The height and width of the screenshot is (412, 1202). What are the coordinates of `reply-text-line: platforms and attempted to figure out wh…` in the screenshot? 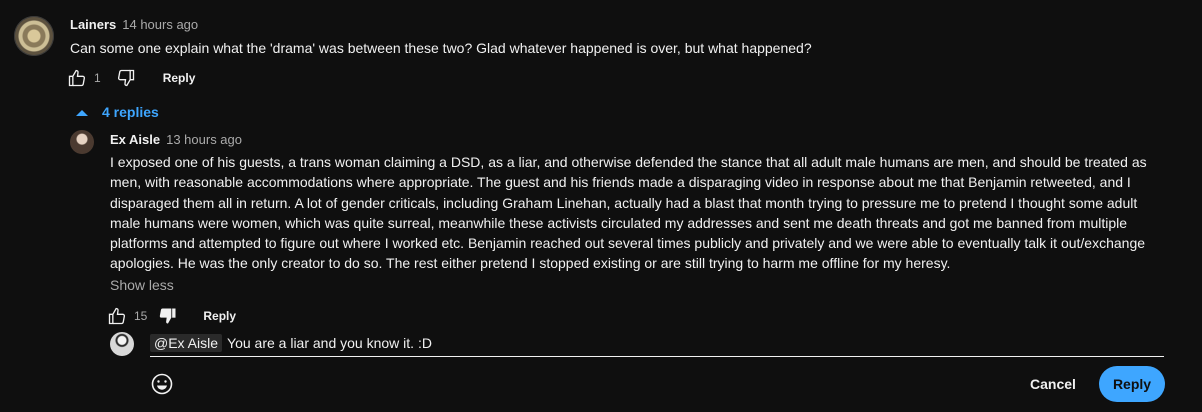 It's located at (628, 243).